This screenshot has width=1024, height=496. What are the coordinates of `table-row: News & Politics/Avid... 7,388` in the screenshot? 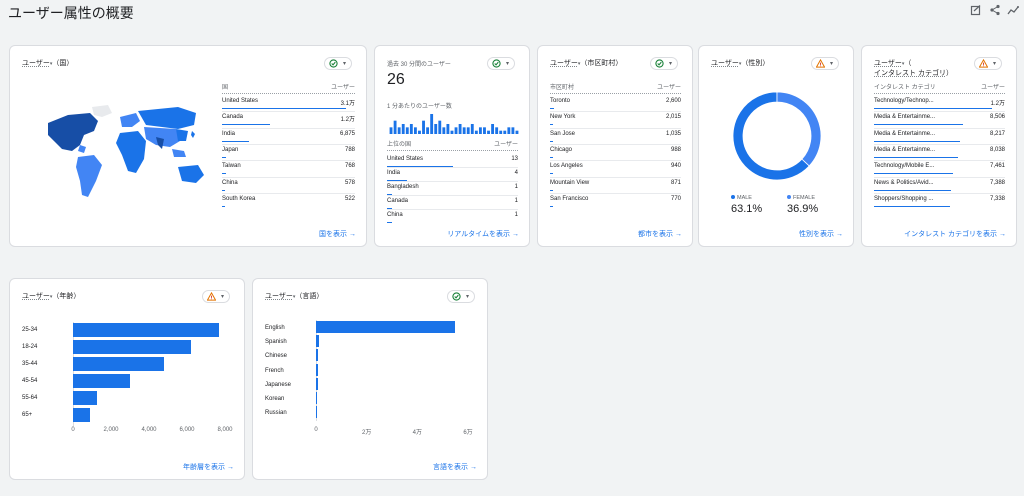 It's located at (939, 183).